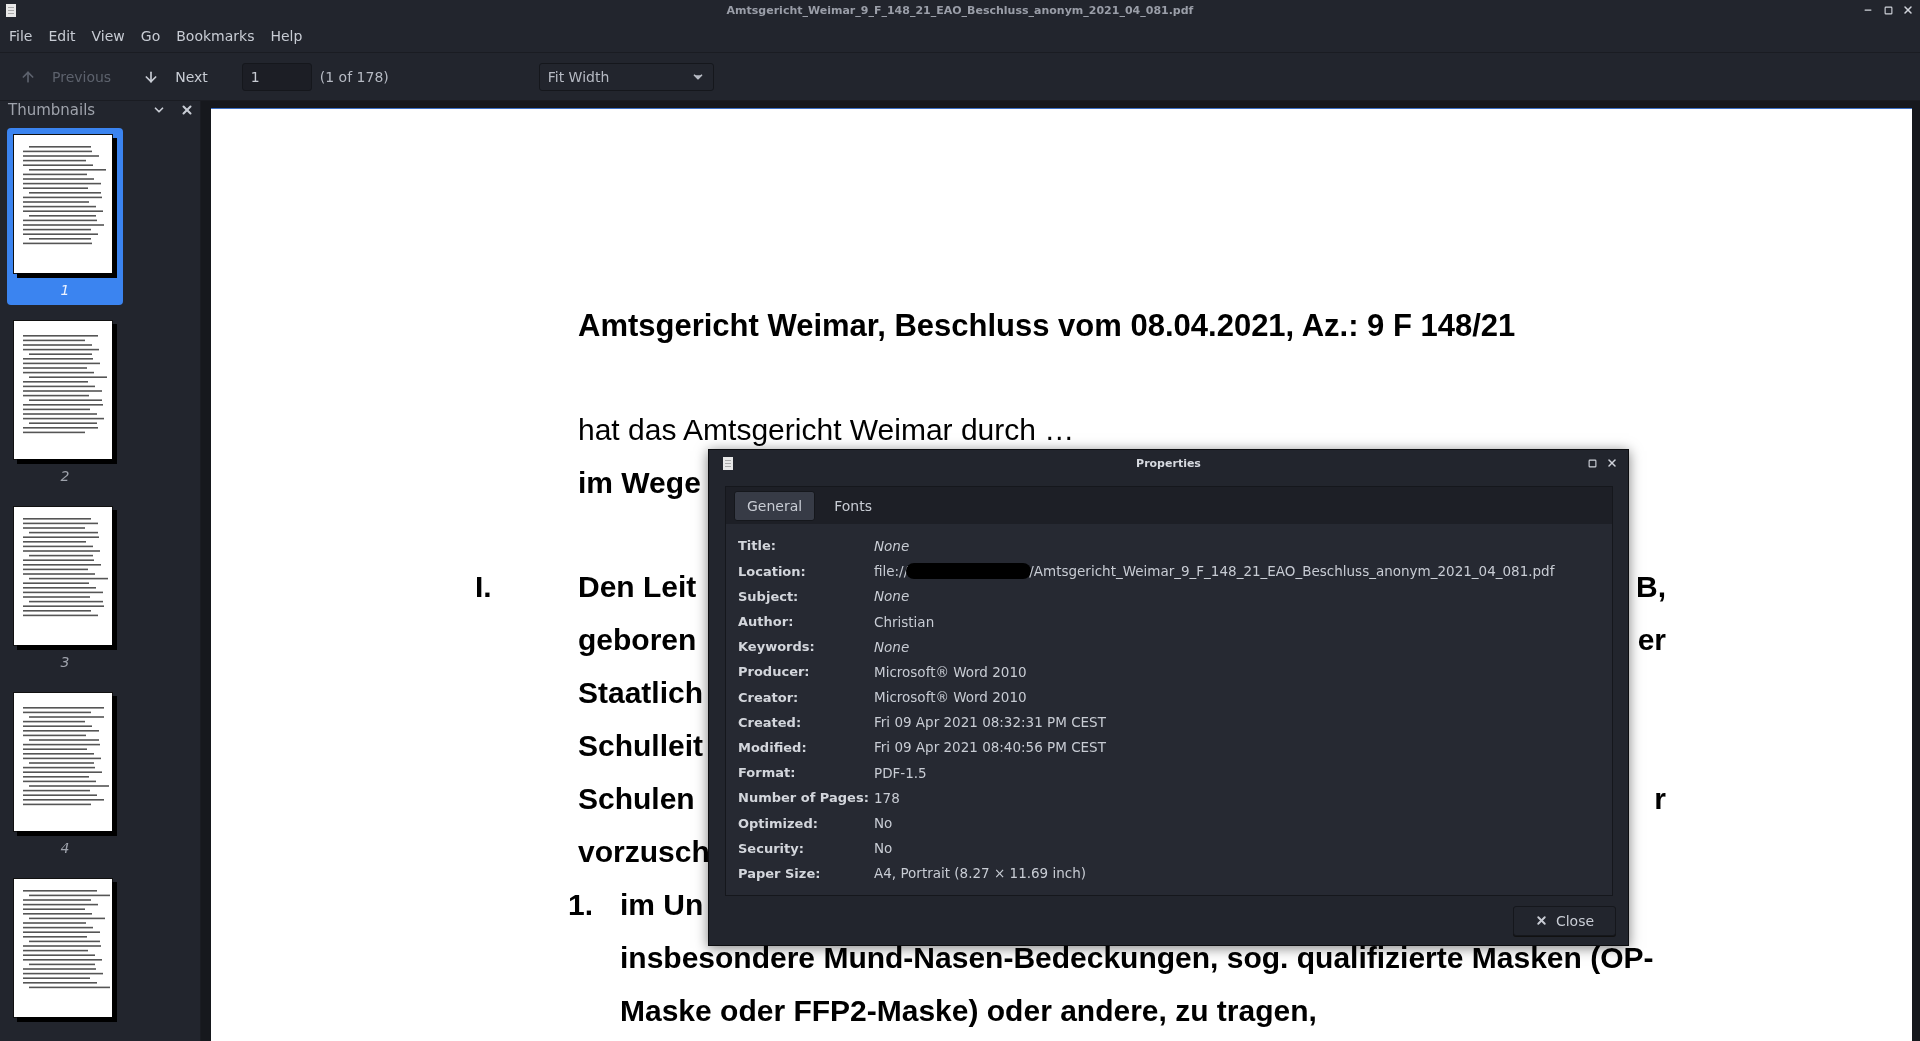 This screenshot has width=1920, height=1041. What do you see at coordinates (65, 588) in the screenshot?
I see `thumbnail-item: 3` at bounding box center [65, 588].